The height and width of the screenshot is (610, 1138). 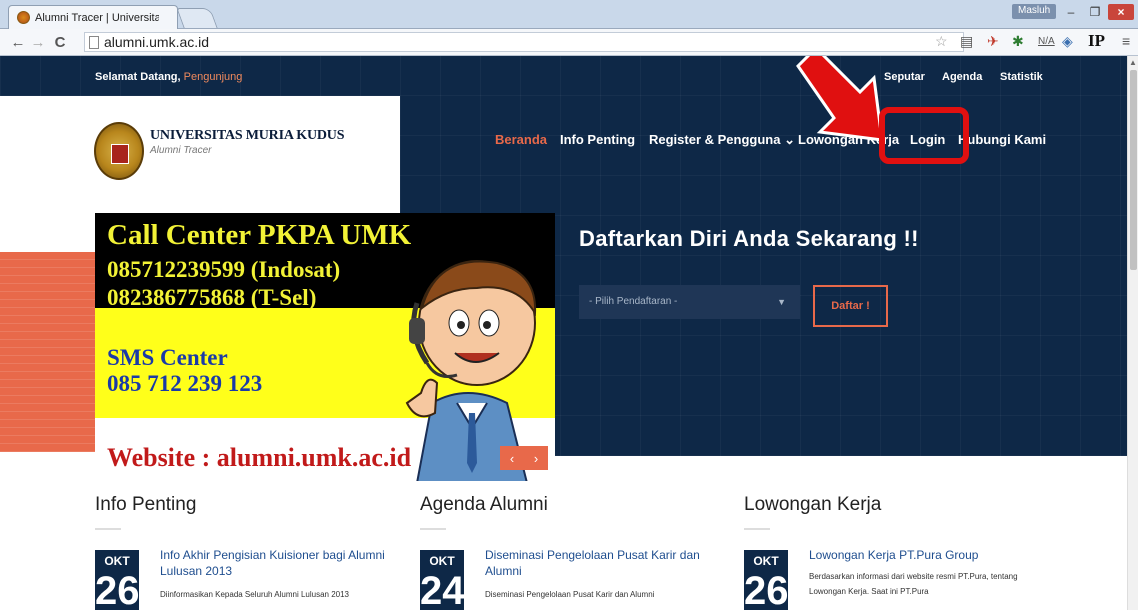 What do you see at coordinates (119, 151) in the screenshot?
I see `university-seal-logo` at bounding box center [119, 151].